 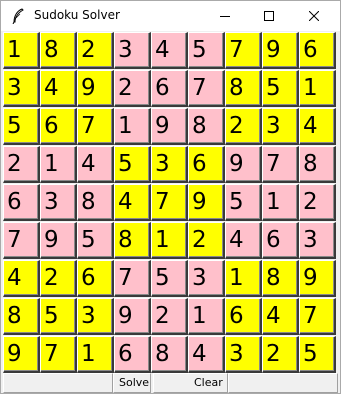 What do you see at coordinates (132, 383) in the screenshot?
I see `solve-button: Solve` at bounding box center [132, 383].